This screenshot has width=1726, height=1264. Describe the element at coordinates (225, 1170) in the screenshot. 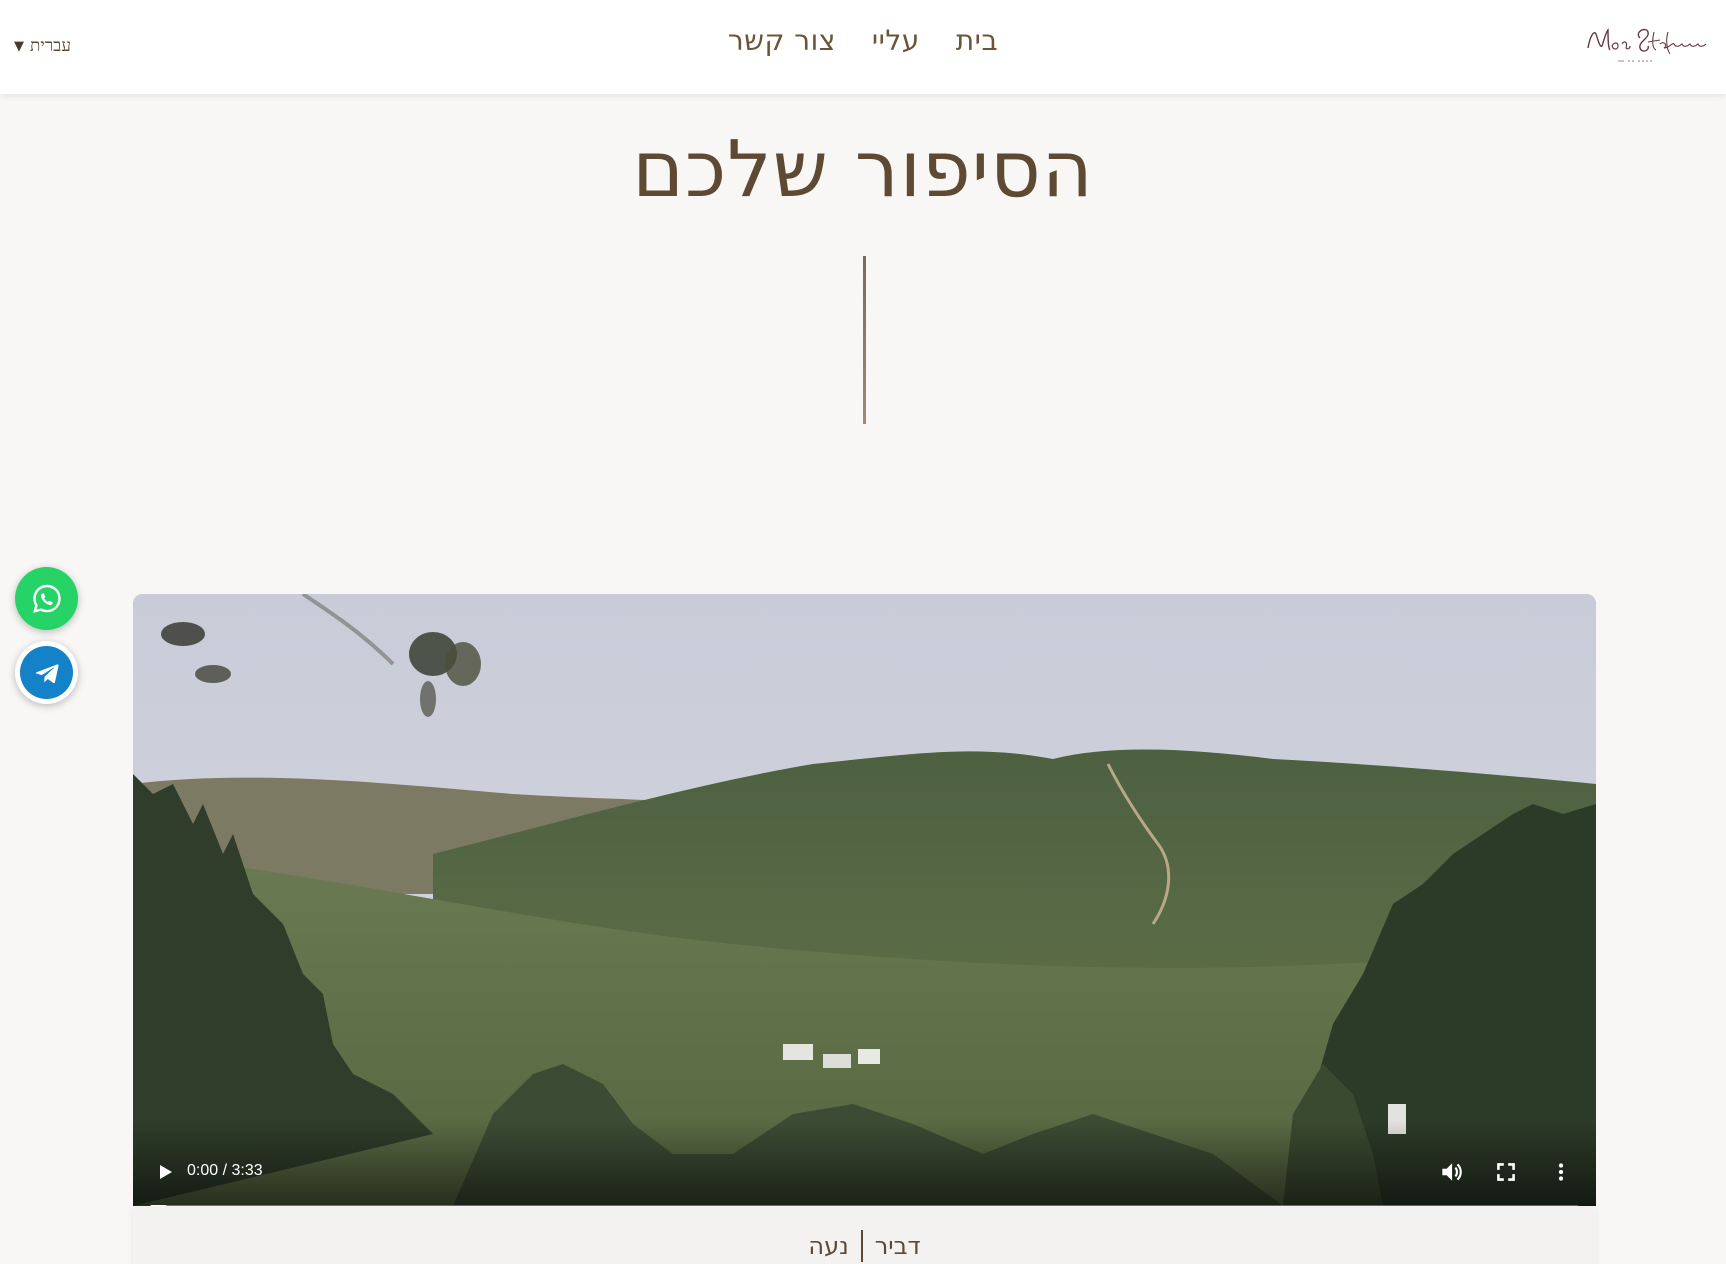

I see `video-time: 0:00 / 3:33` at that location.